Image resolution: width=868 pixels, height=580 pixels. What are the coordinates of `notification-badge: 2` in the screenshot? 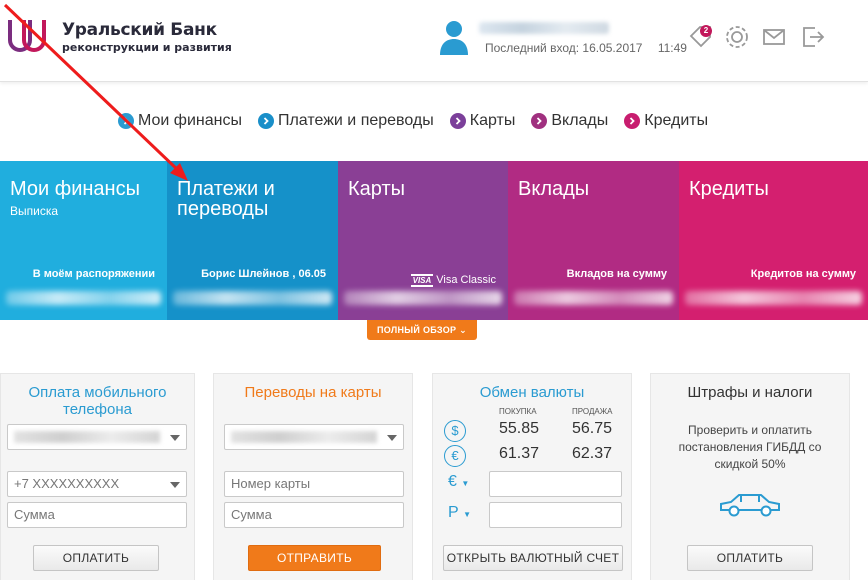 It's located at (706, 31).